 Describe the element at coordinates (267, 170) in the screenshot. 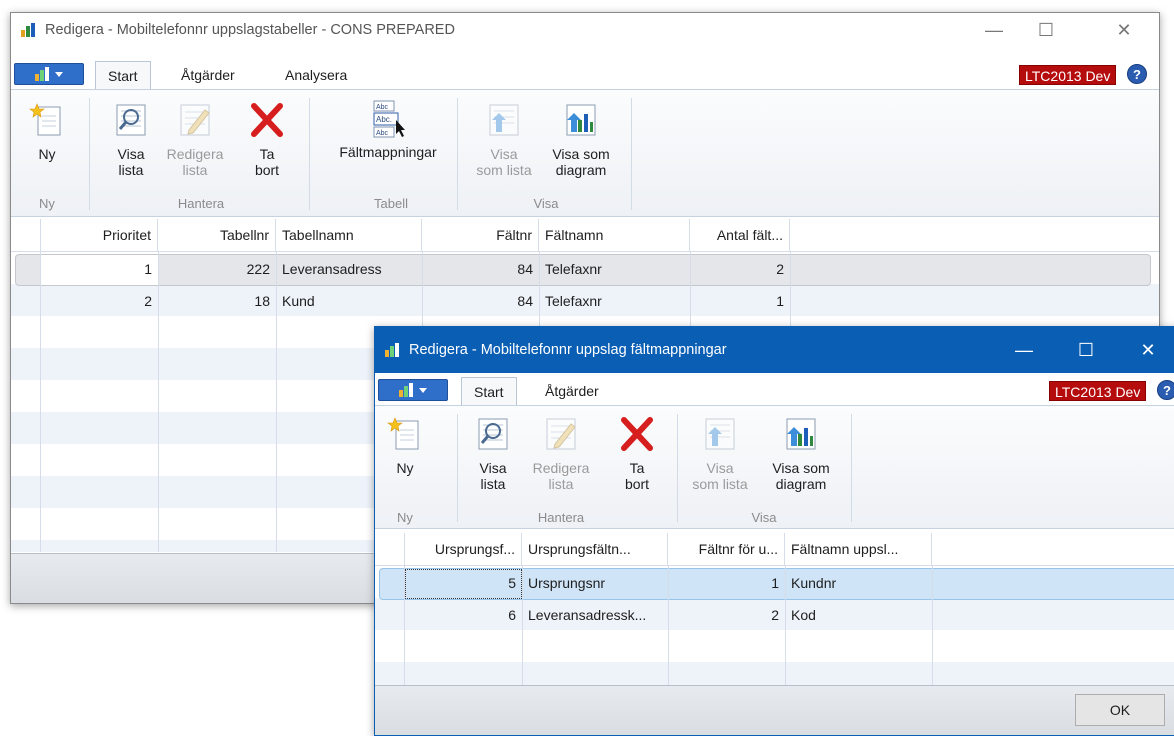

I see `delete-label-2: bort` at that location.